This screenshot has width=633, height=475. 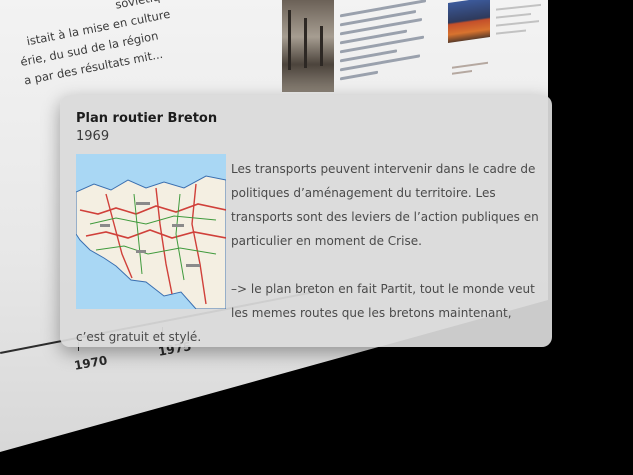 I want to click on ship-photo, so click(x=308, y=46).